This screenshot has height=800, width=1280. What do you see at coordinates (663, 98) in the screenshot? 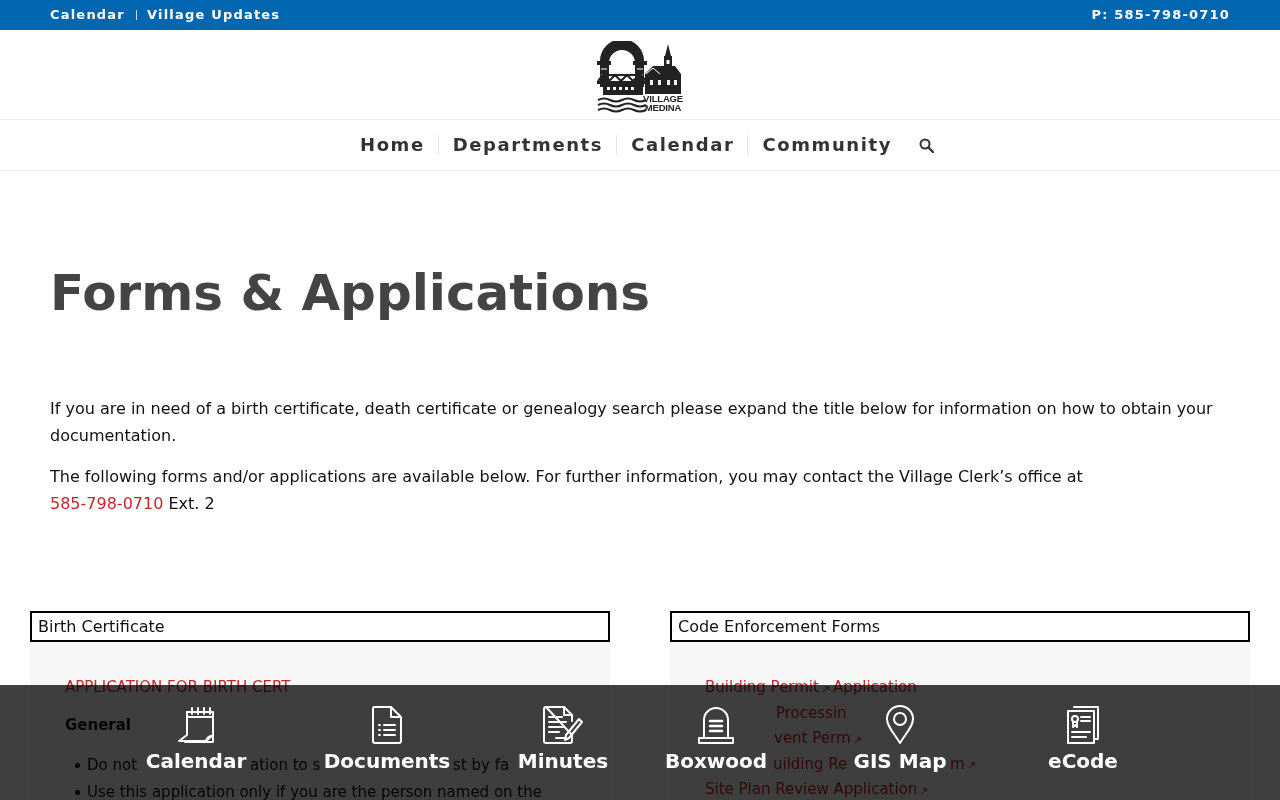
I see `logo-text: VILLAGE` at bounding box center [663, 98].